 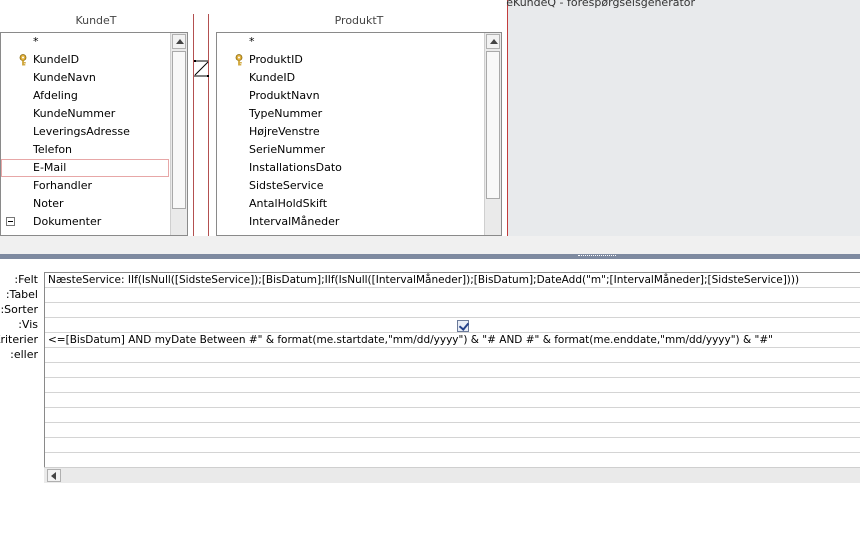 I want to click on field-item: LeveringsAdresse, so click(x=85, y=132).